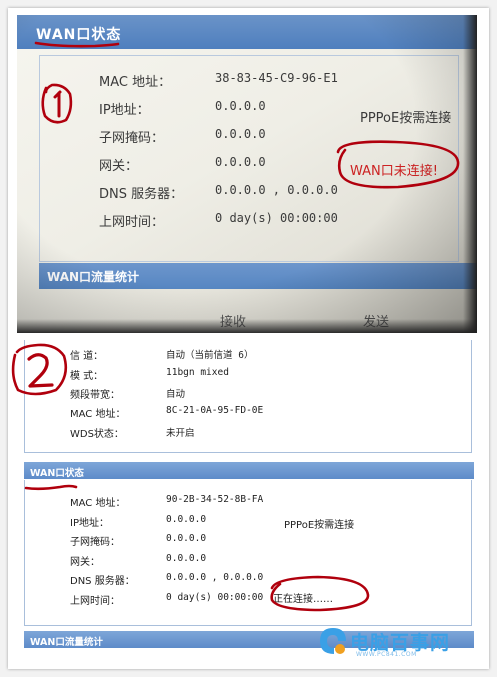 The height and width of the screenshot is (677, 497). What do you see at coordinates (176, 394) in the screenshot?
I see `wireless-row-value: 自动` at bounding box center [176, 394].